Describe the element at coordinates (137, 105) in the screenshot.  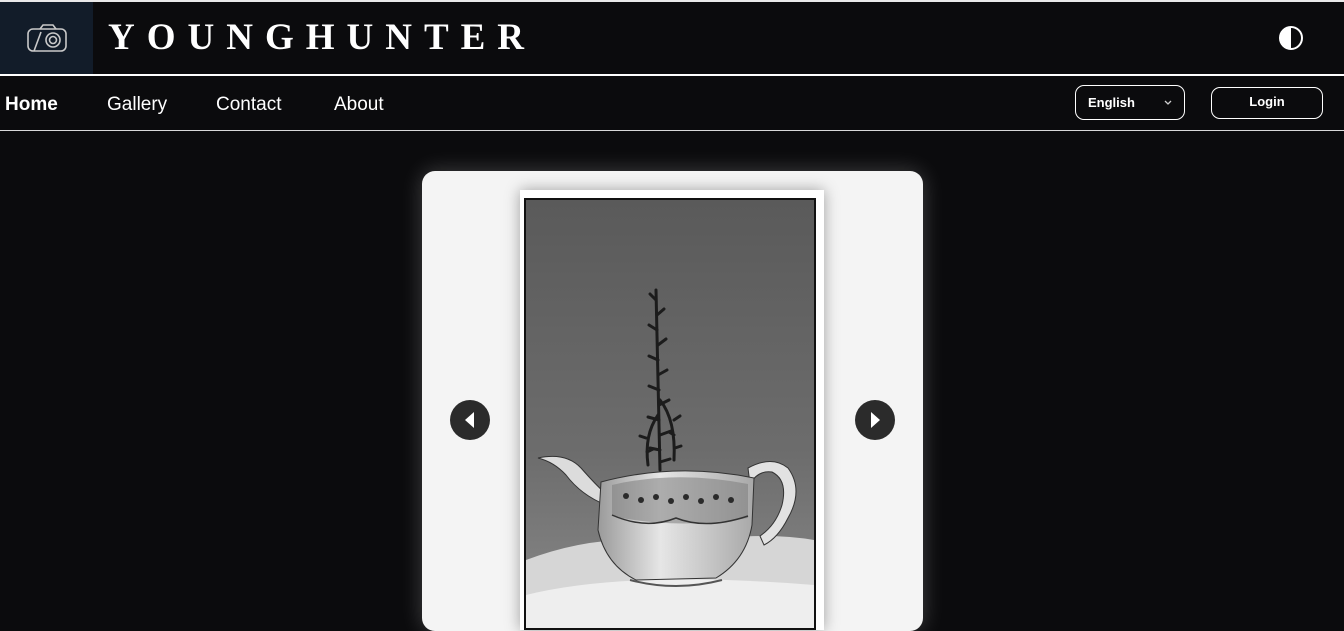
I see `nav-item-gallery: Gallery` at that location.